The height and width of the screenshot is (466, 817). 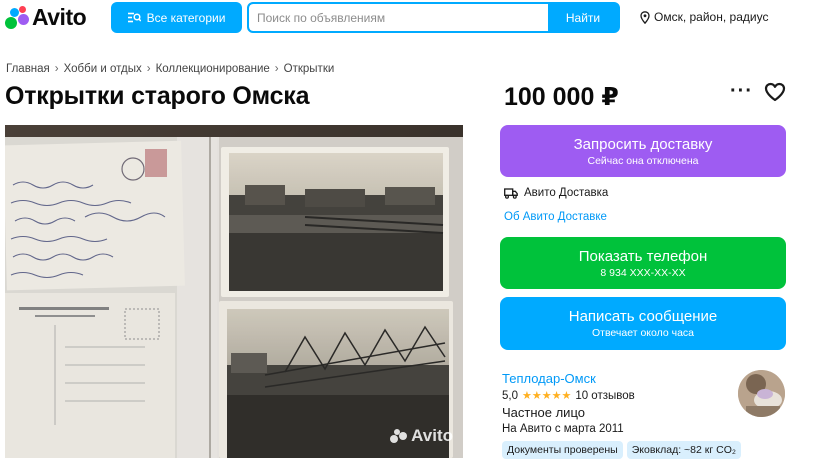 What do you see at coordinates (563, 429) in the screenshot?
I see `seller-since: На Авито с марта 2011` at bounding box center [563, 429].